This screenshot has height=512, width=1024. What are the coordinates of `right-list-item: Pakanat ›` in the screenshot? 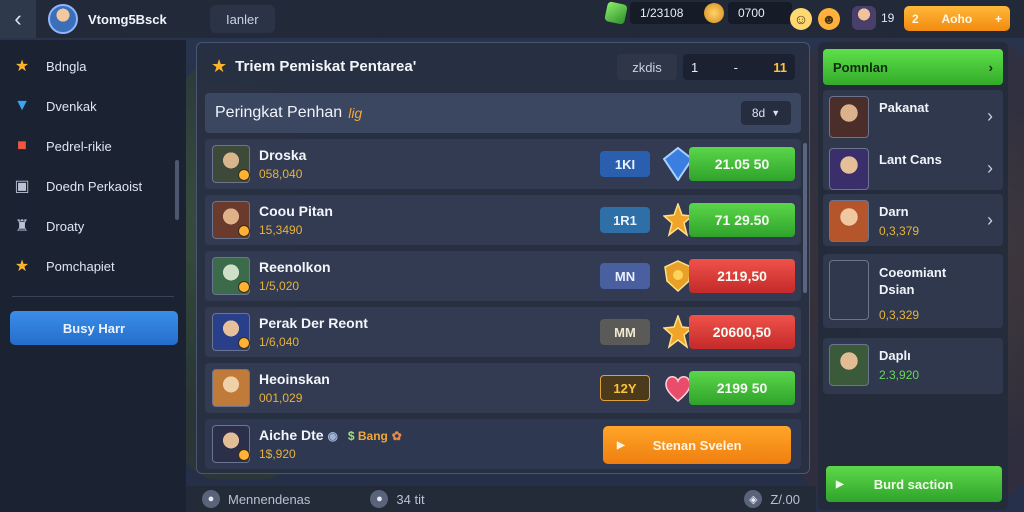 It's located at (913, 118).